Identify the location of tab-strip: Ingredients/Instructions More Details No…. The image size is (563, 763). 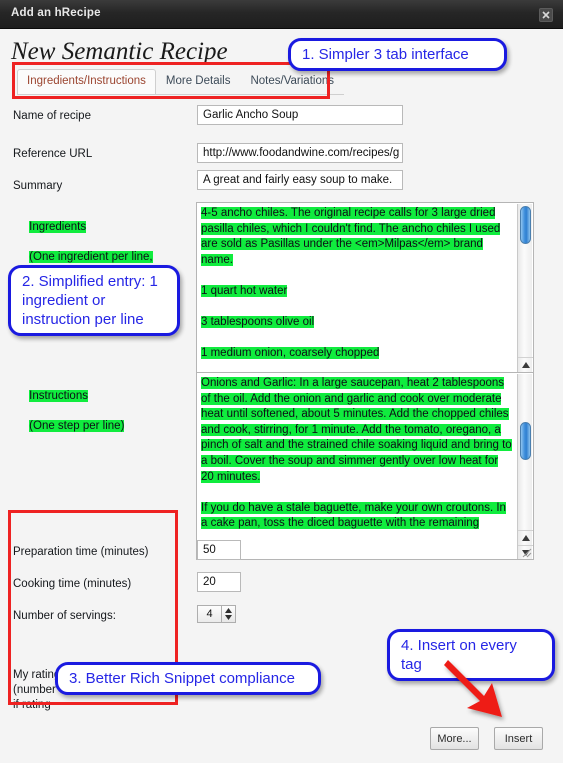
(180, 82).